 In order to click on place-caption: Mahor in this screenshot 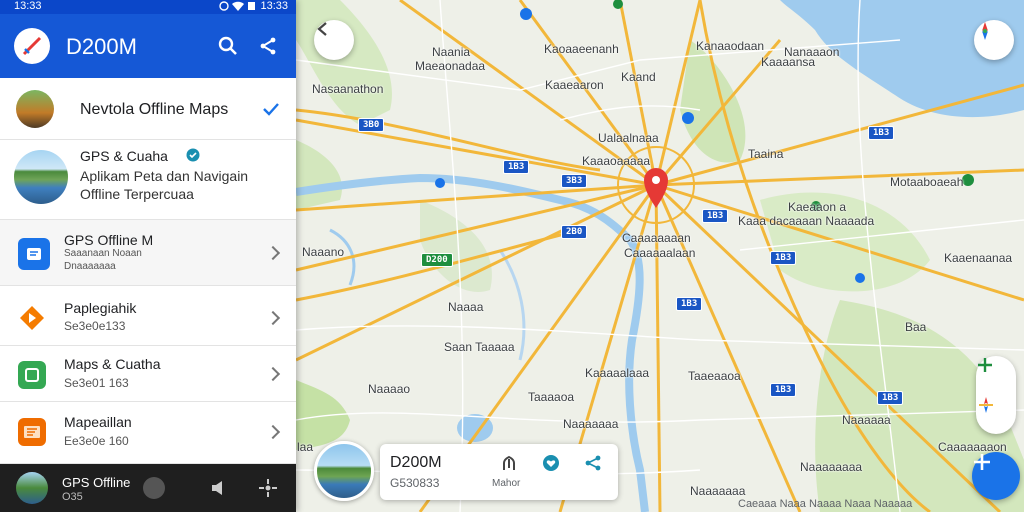, I will do `click(506, 483)`.